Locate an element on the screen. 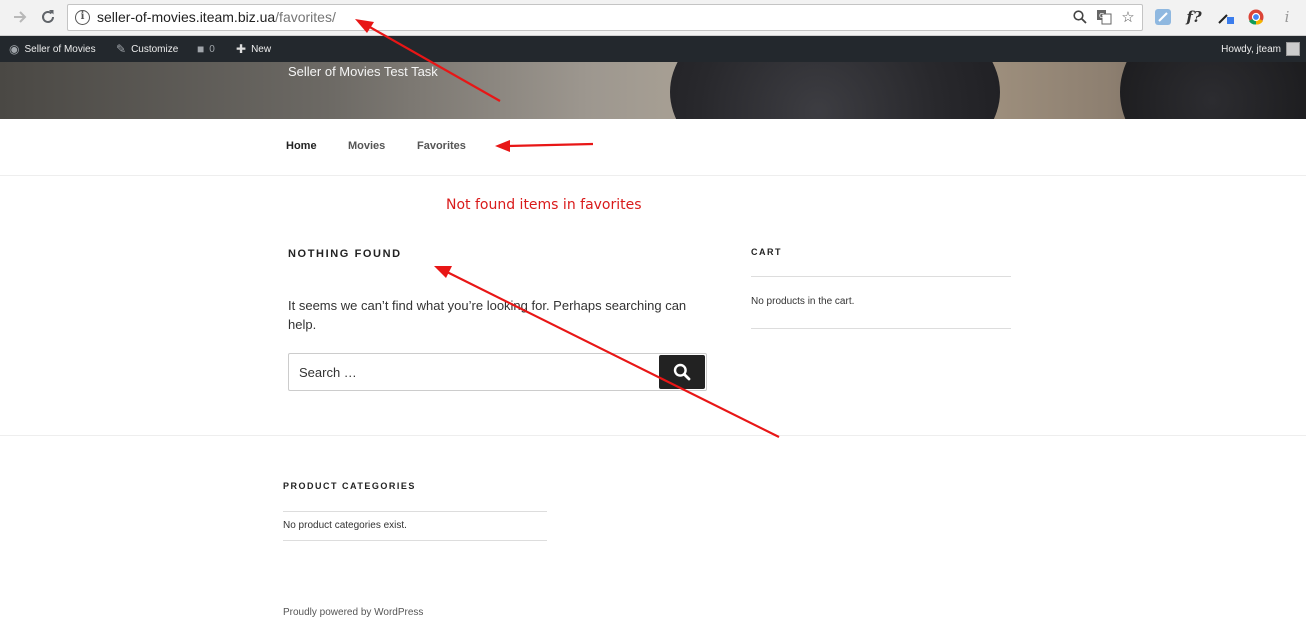  header-image: Seller of Movies Test Task is located at coordinates (653, 90).